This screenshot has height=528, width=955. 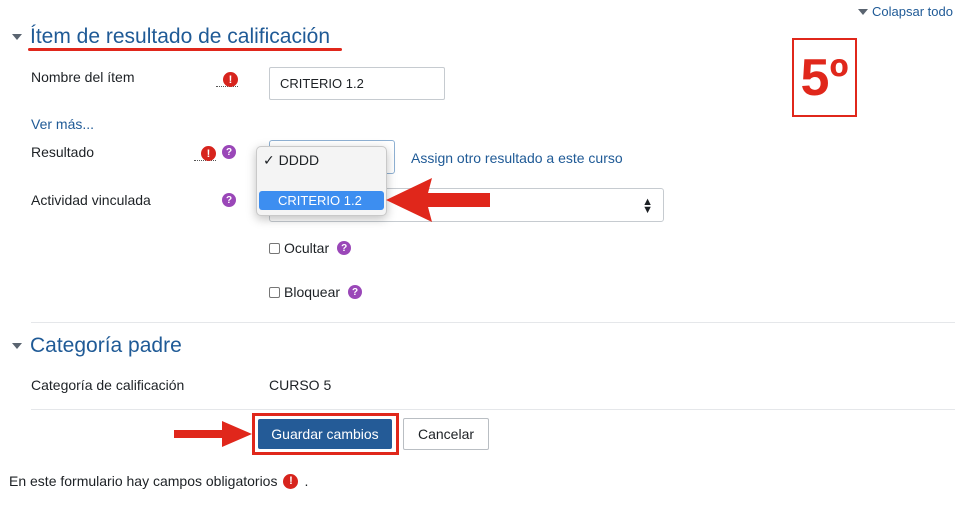 I want to click on collapse-all-link: Colapsar todo, so click(x=905, y=11).